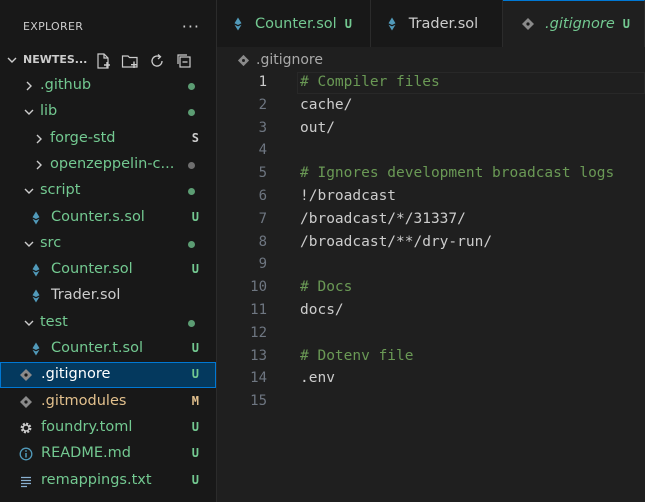  What do you see at coordinates (87, 426) in the screenshot?
I see `tree-item-label: foundry.toml` at bounding box center [87, 426].